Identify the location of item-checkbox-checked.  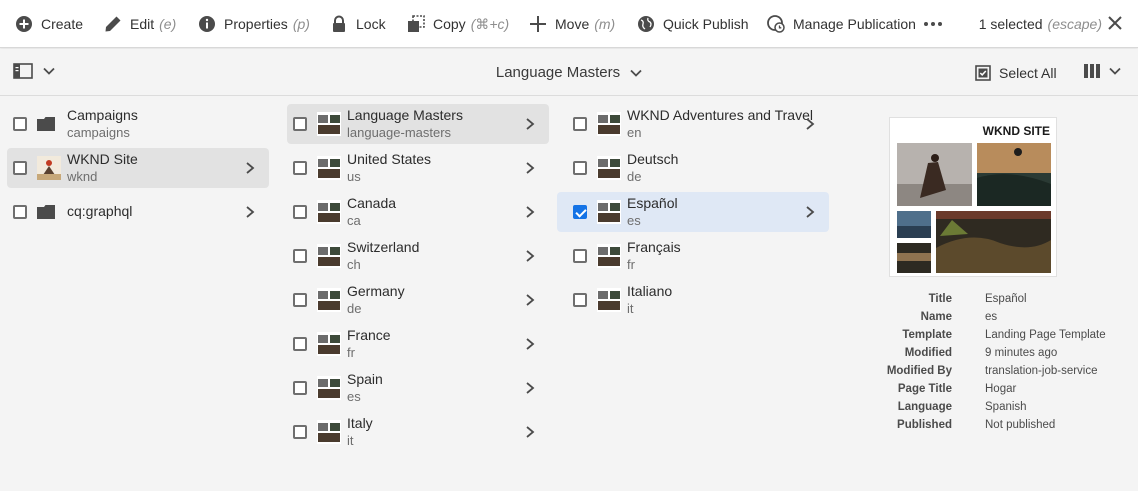
(580, 212).